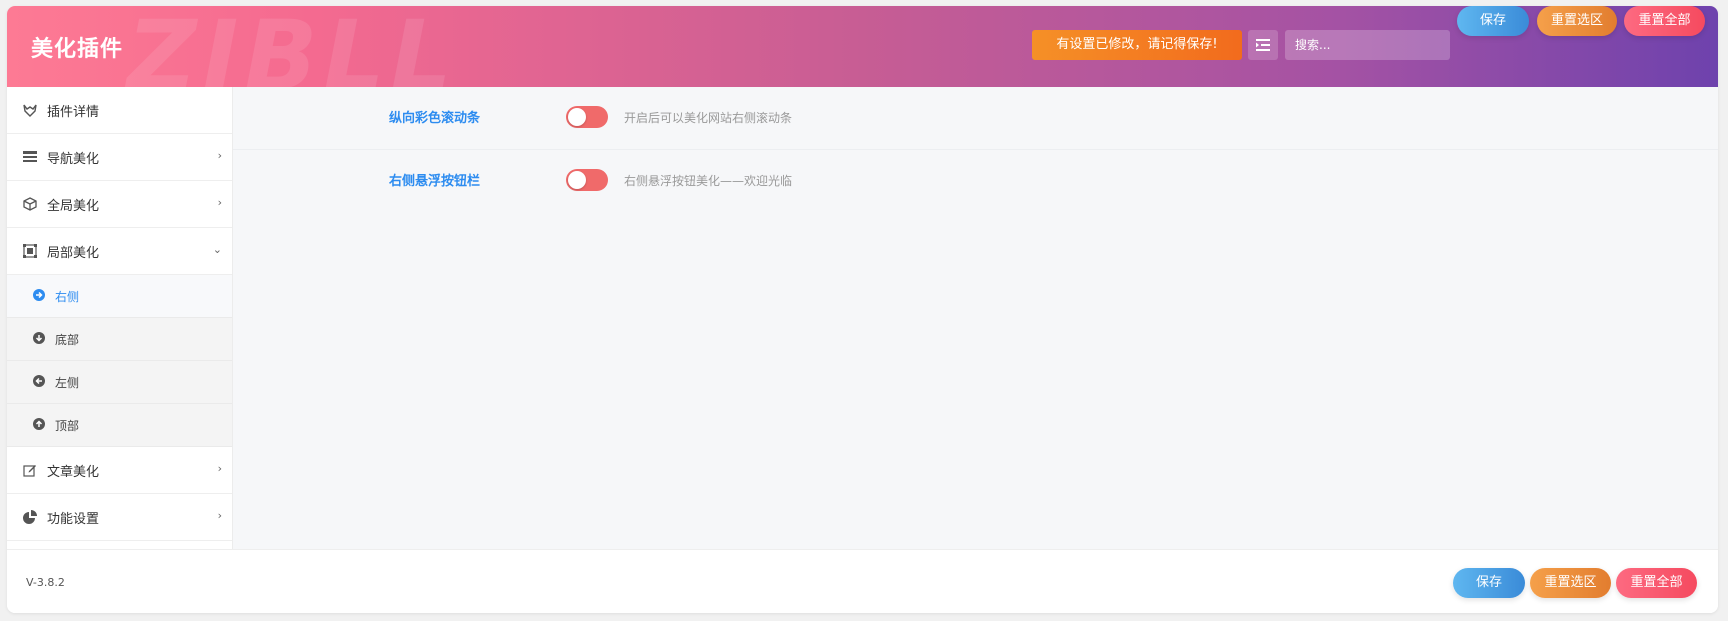  What do you see at coordinates (587, 180) in the screenshot?
I see `float-buttons-toggle` at bounding box center [587, 180].